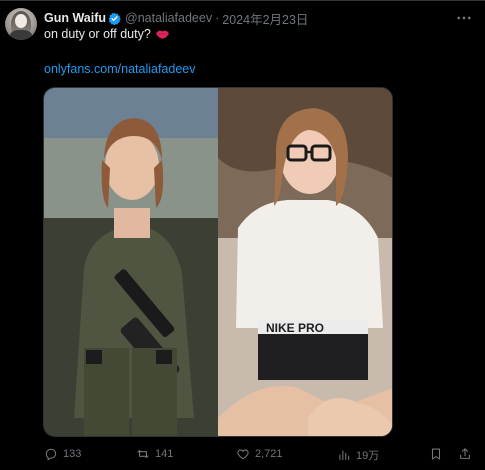  I want to click on svg-text: NIKE PRO, so click(295, 328).